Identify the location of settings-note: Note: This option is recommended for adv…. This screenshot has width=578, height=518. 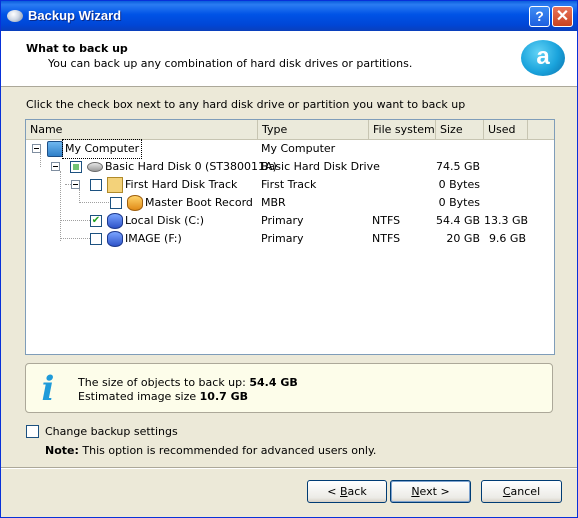
(210, 450).